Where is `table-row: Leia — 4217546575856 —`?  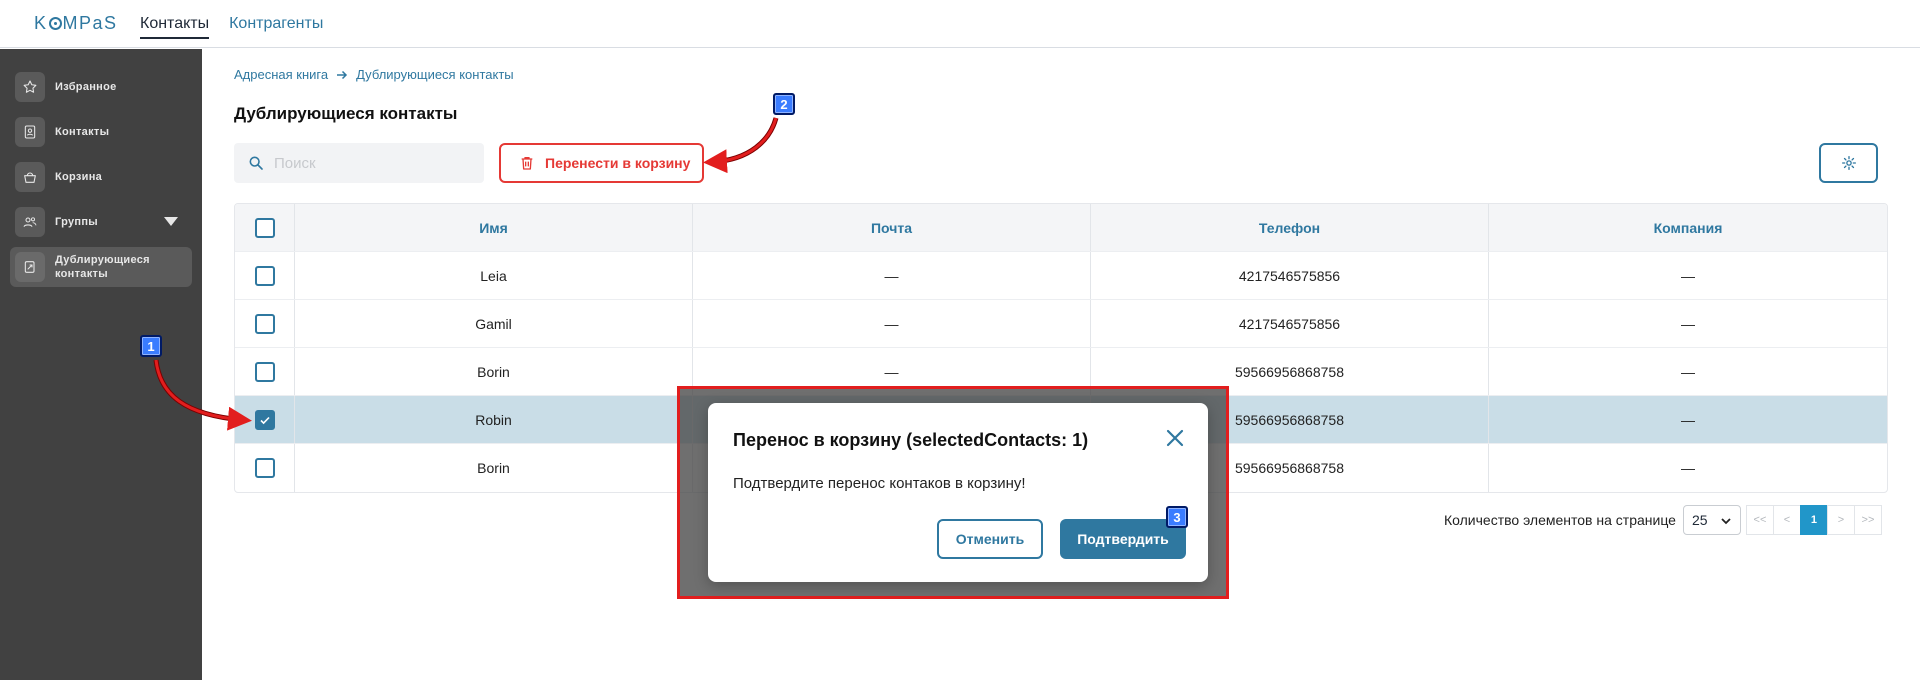 table-row: Leia — 4217546575856 — is located at coordinates (1061, 276).